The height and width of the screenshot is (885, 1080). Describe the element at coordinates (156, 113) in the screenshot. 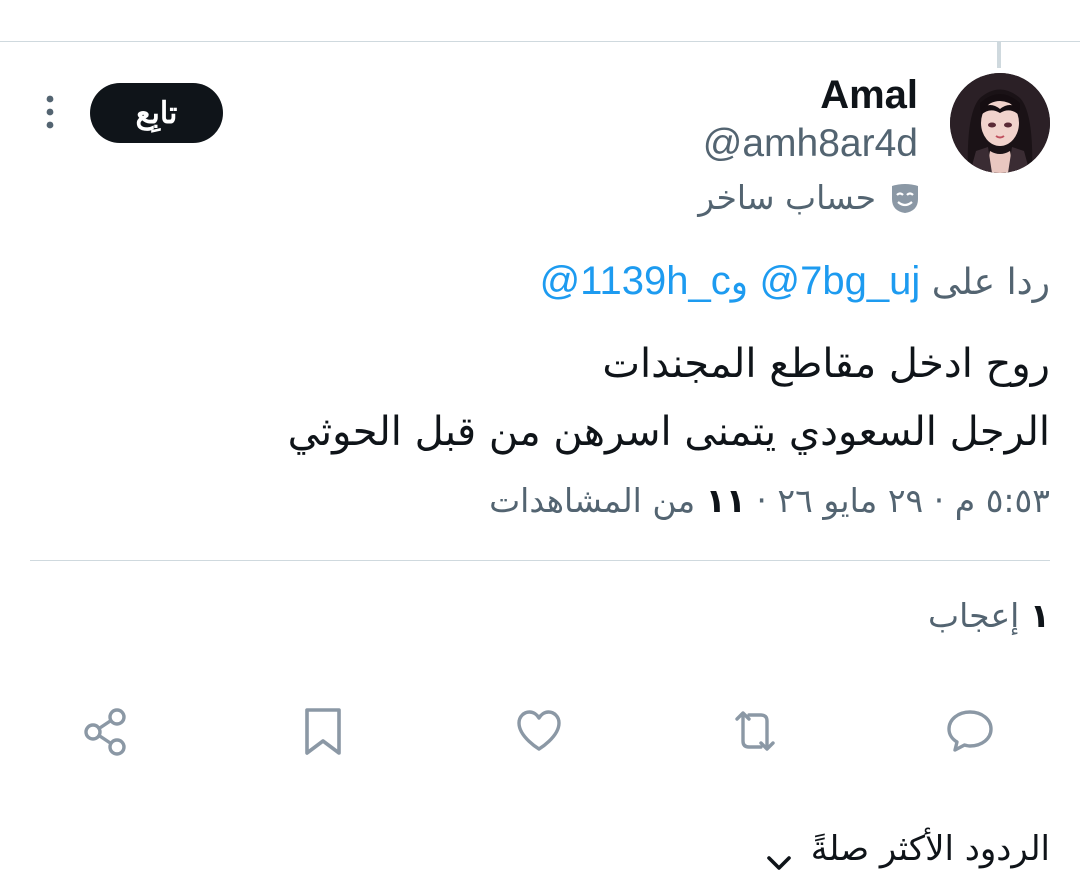

I see `follow-button: تابِع` at that location.